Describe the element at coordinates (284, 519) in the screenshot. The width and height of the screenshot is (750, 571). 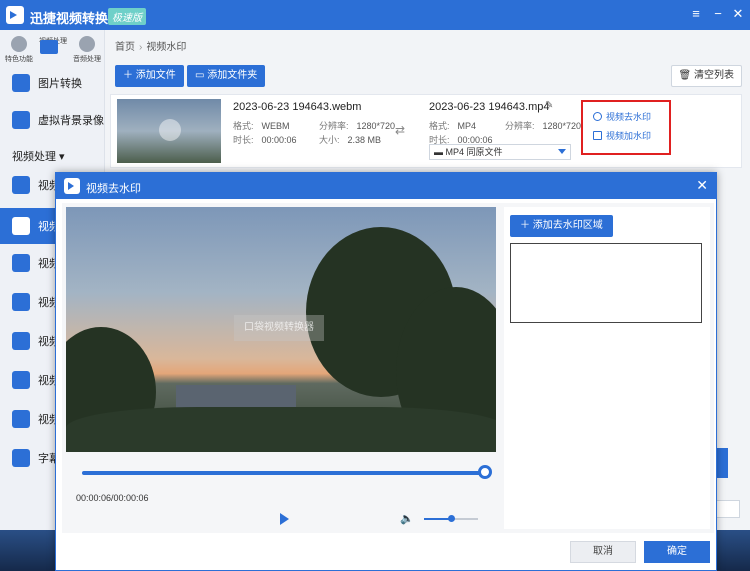
I see `play-icon` at that location.